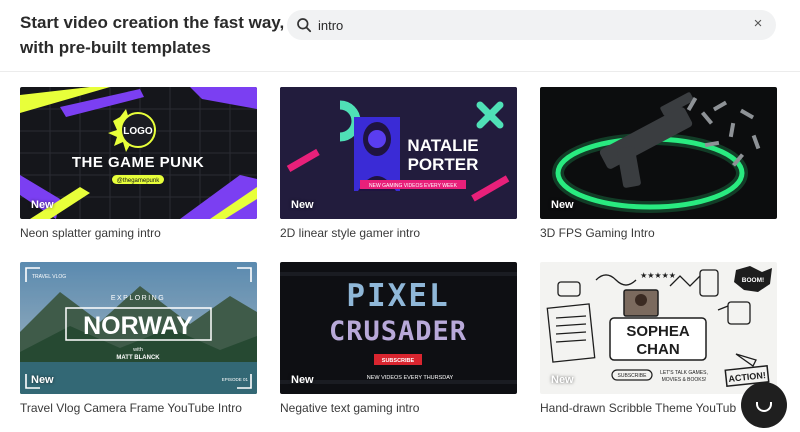 This screenshot has height=432, width=800. I want to click on thumb-tagline: NEW VIDEOS EVERY THURSDAY, so click(410, 378).